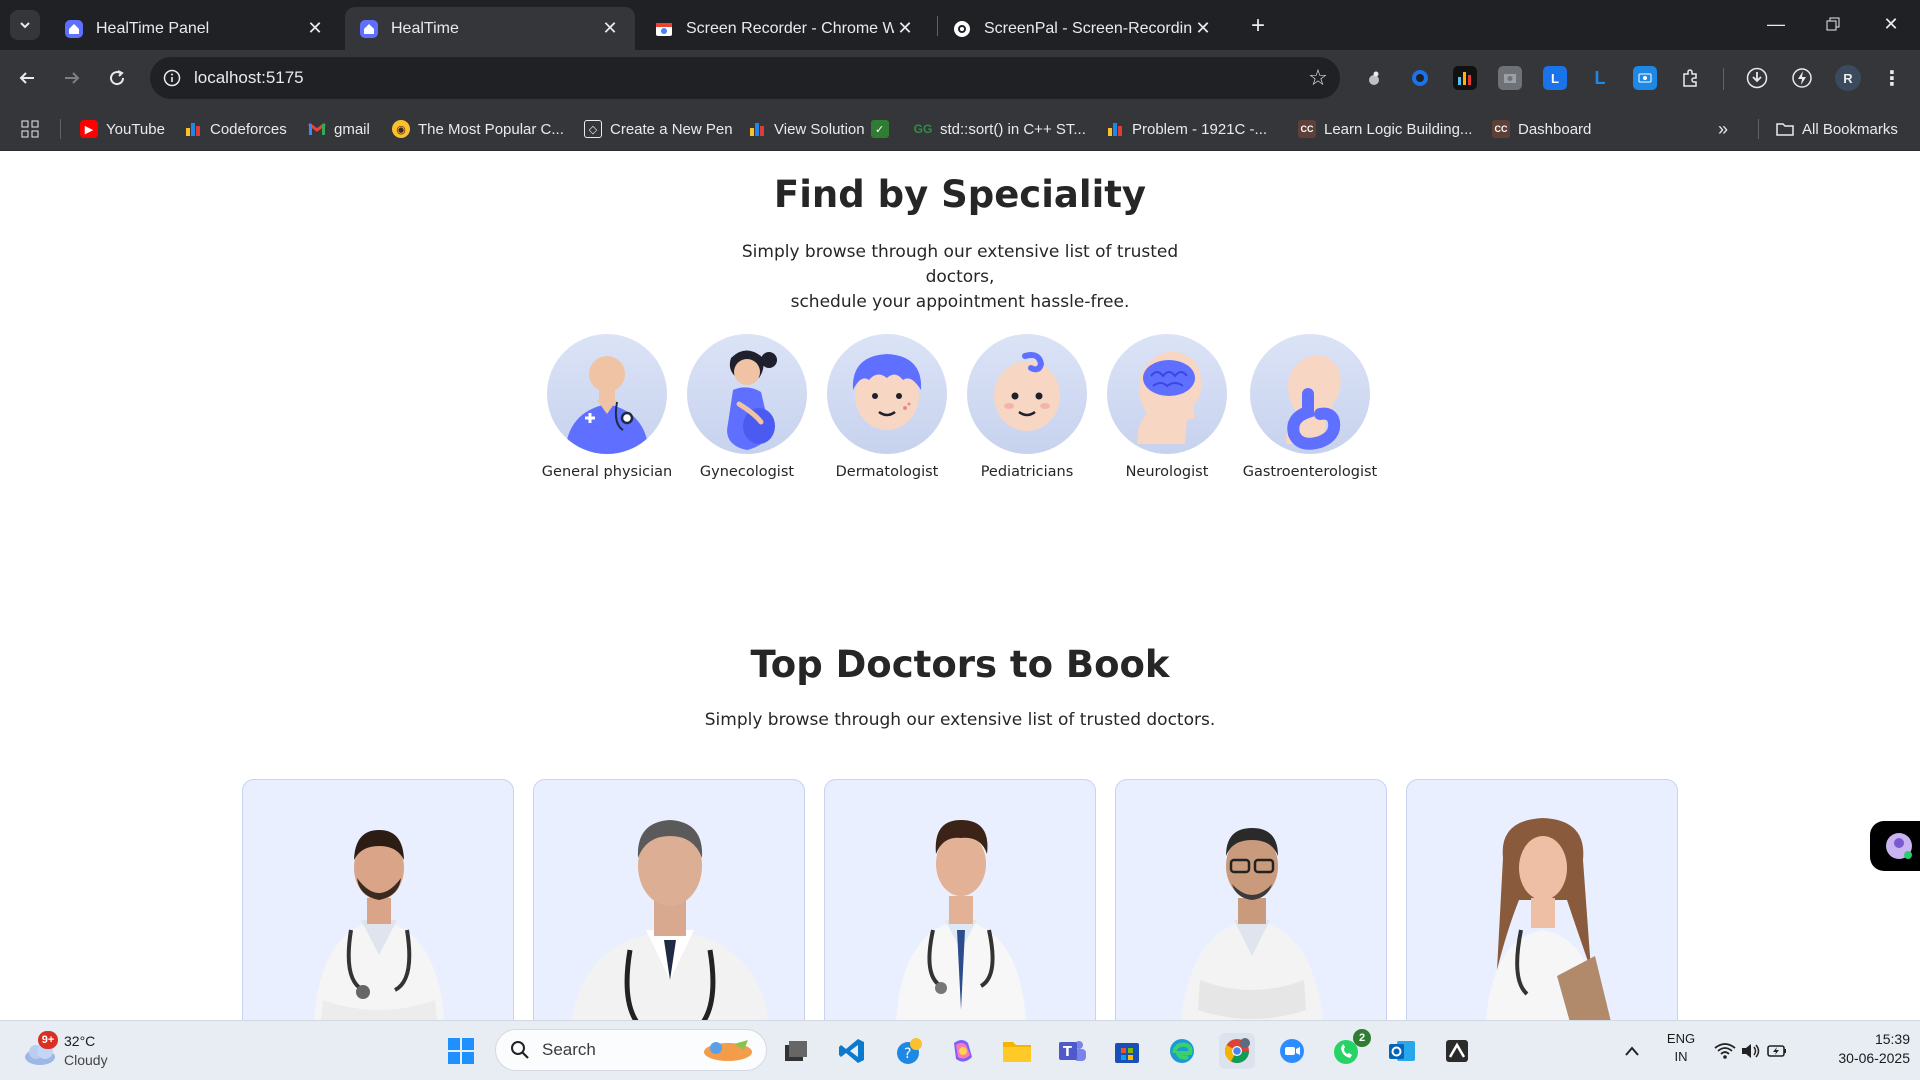 The image size is (1920, 1080). What do you see at coordinates (785, 28) in the screenshot?
I see `tab-screen-recorder: Screen Recorder - Chrome Web ✕` at bounding box center [785, 28].